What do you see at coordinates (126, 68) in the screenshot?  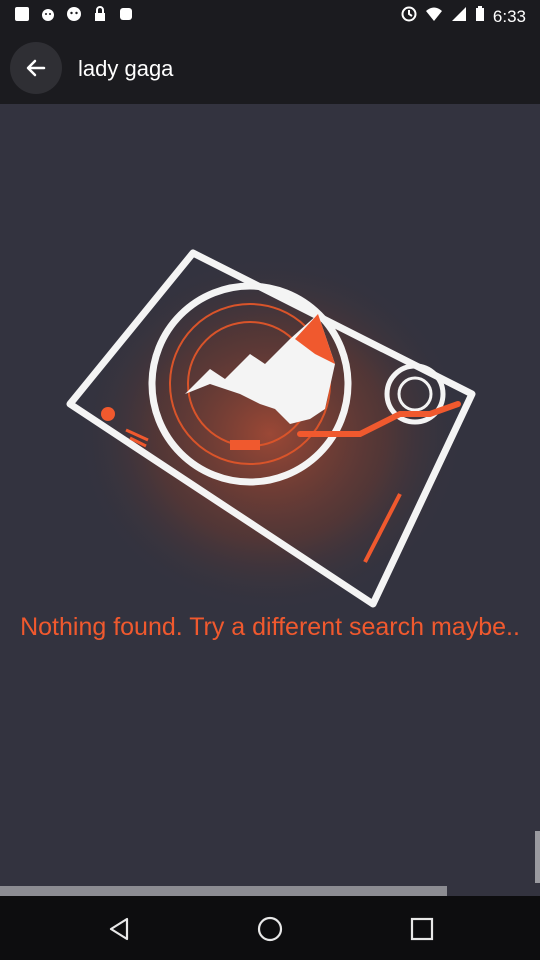 I see `page-title: lady gaga` at bounding box center [126, 68].